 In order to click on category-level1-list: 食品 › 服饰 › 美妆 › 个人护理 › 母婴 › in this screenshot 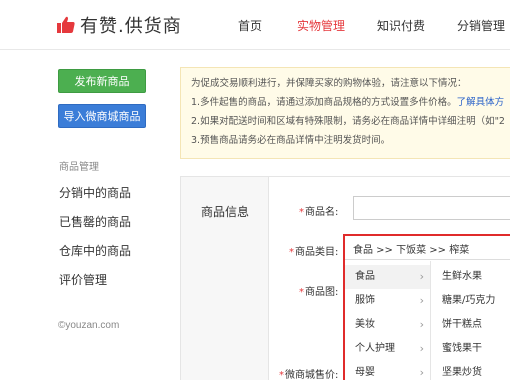, I will do `click(388, 320)`.